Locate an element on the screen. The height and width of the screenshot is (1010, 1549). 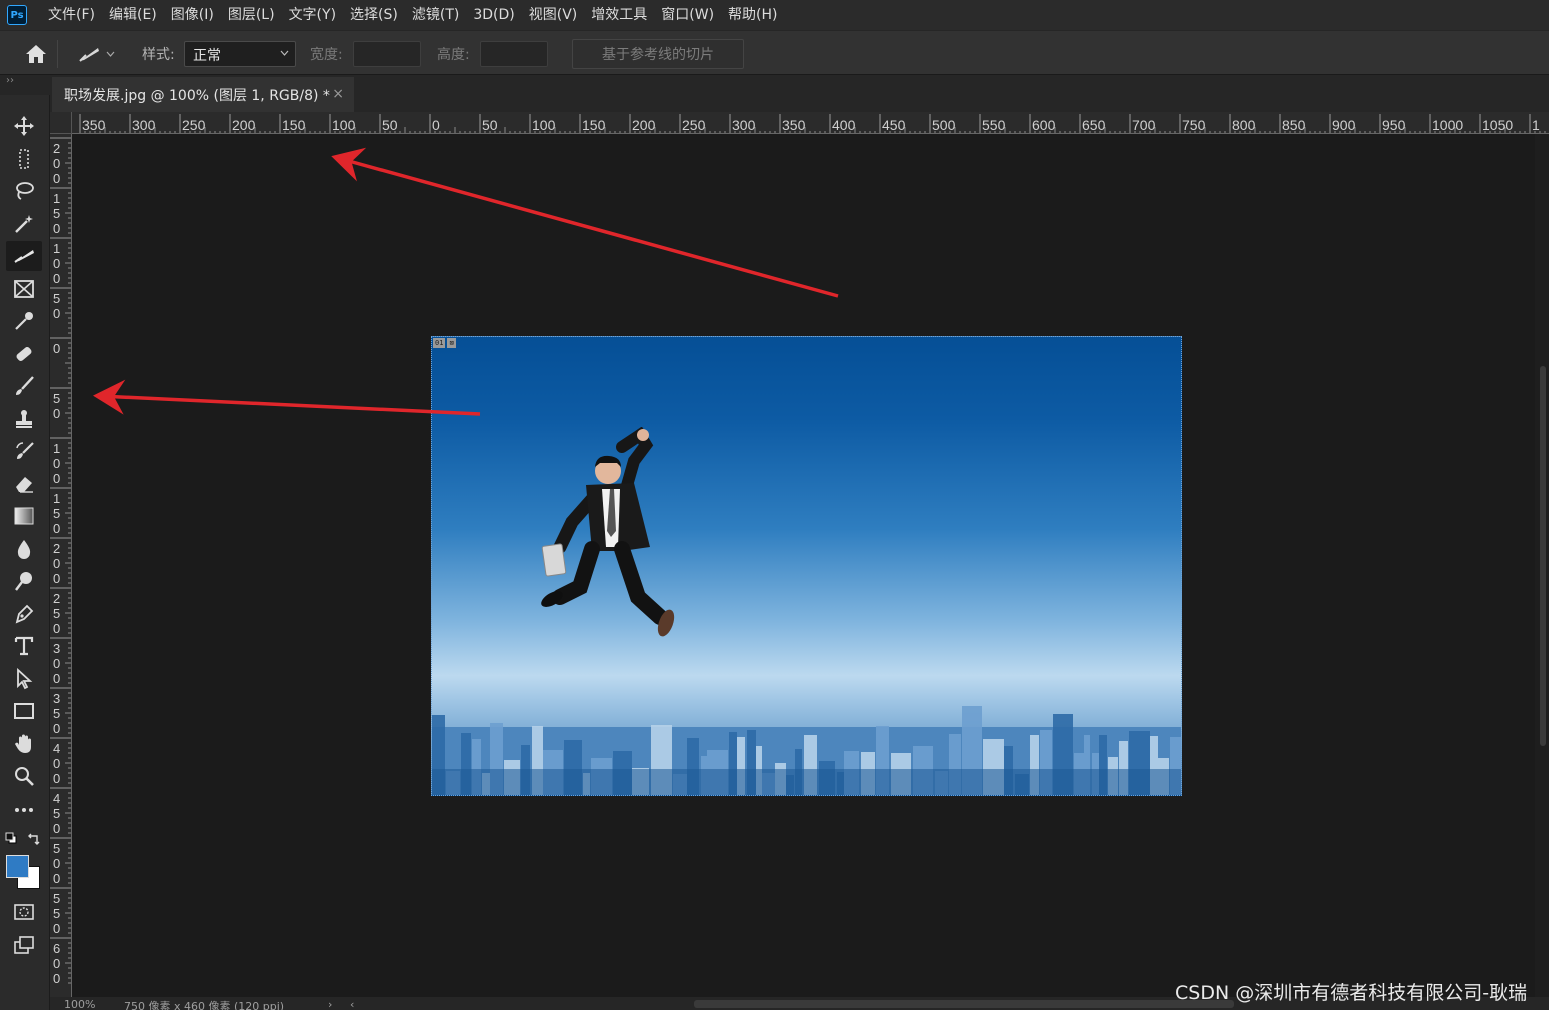
stamp-icon is located at coordinates (24, 419).